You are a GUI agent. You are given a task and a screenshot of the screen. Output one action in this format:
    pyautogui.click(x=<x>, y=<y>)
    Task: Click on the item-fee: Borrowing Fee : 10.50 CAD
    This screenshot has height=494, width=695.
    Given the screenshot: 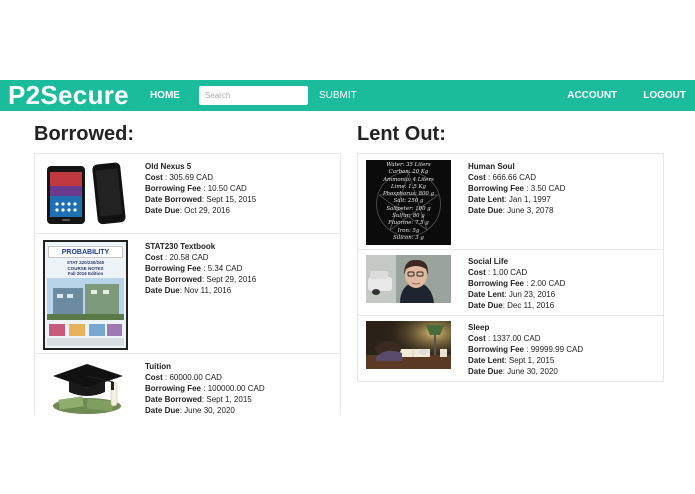 What is the action you would take?
    pyautogui.click(x=196, y=188)
    